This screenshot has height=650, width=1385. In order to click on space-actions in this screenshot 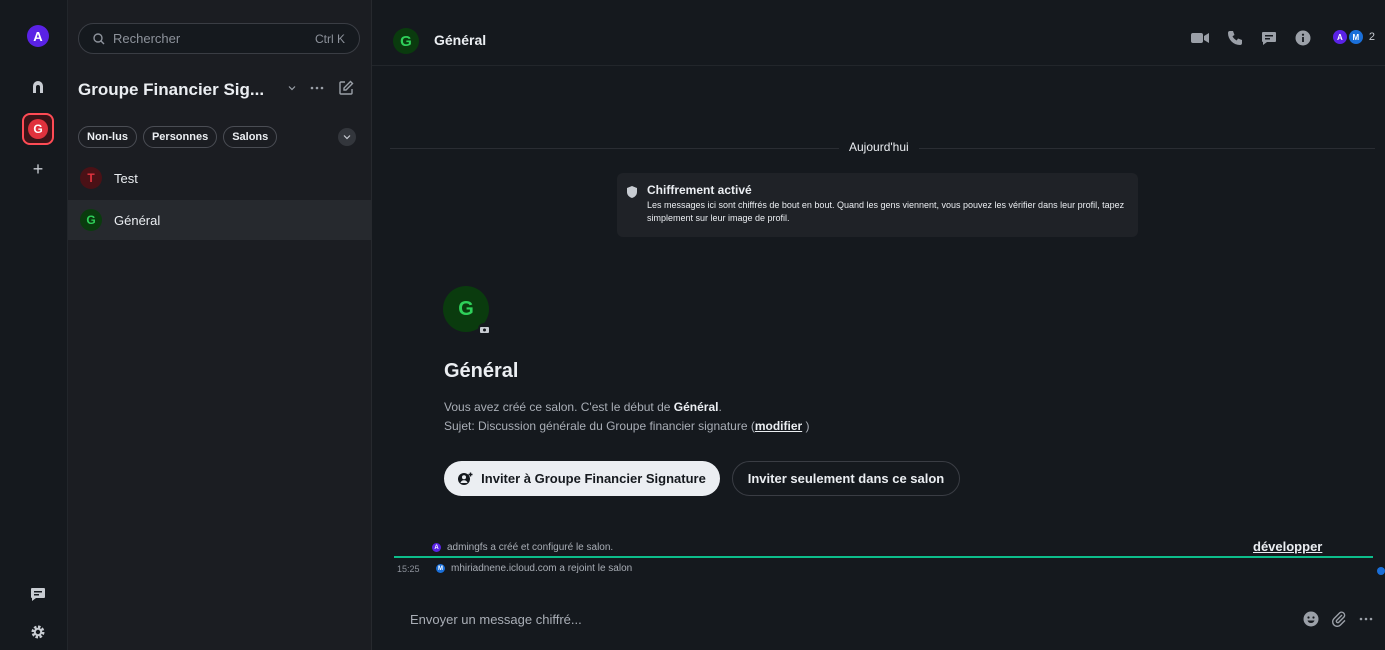, I will do `click(321, 88)`.